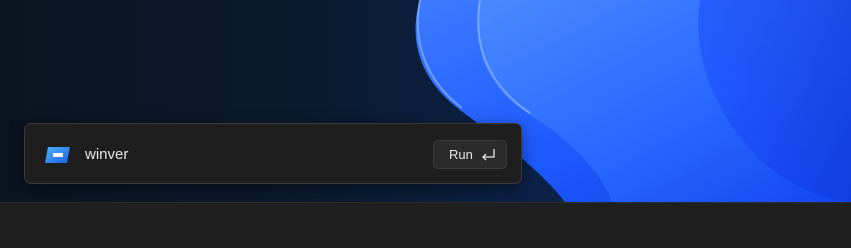 This screenshot has width=851, height=248. What do you see at coordinates (461, 154) in the screenshot?
I see `run-button-label: Run` at bounding box center [461, 154].